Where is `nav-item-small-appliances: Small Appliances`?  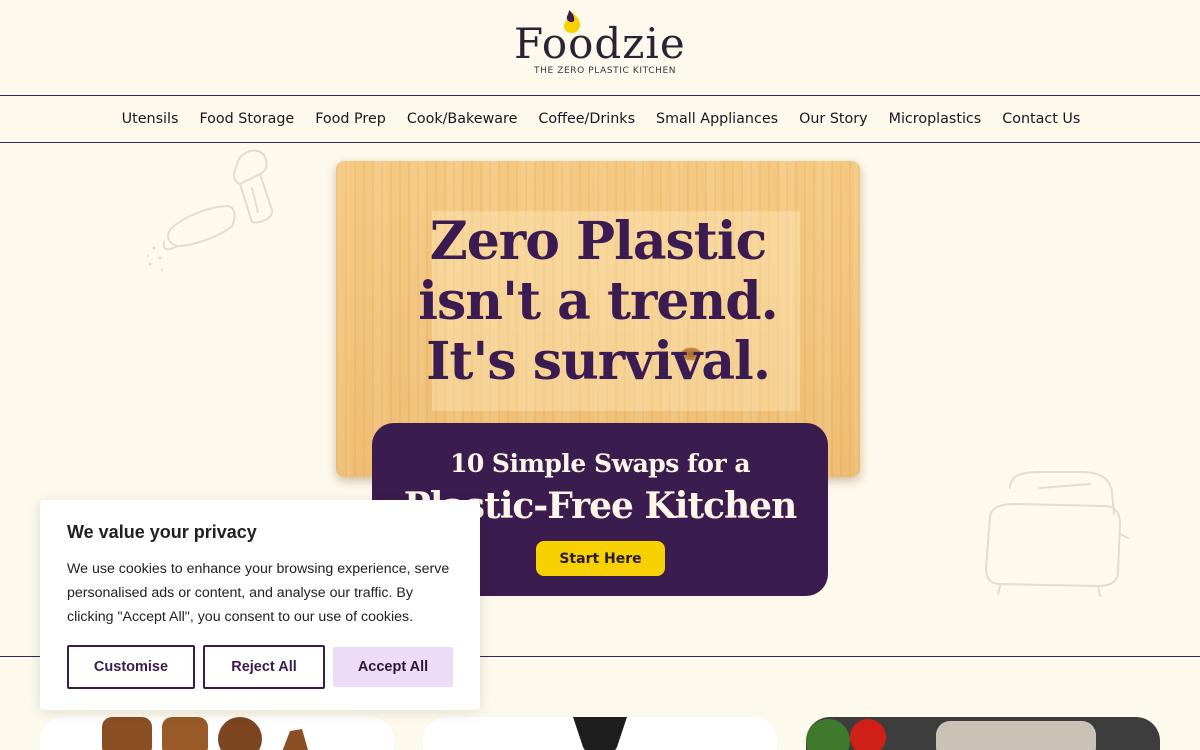 nav-item-small-appliances: Small Appliances is located at coordinates (717, 119).